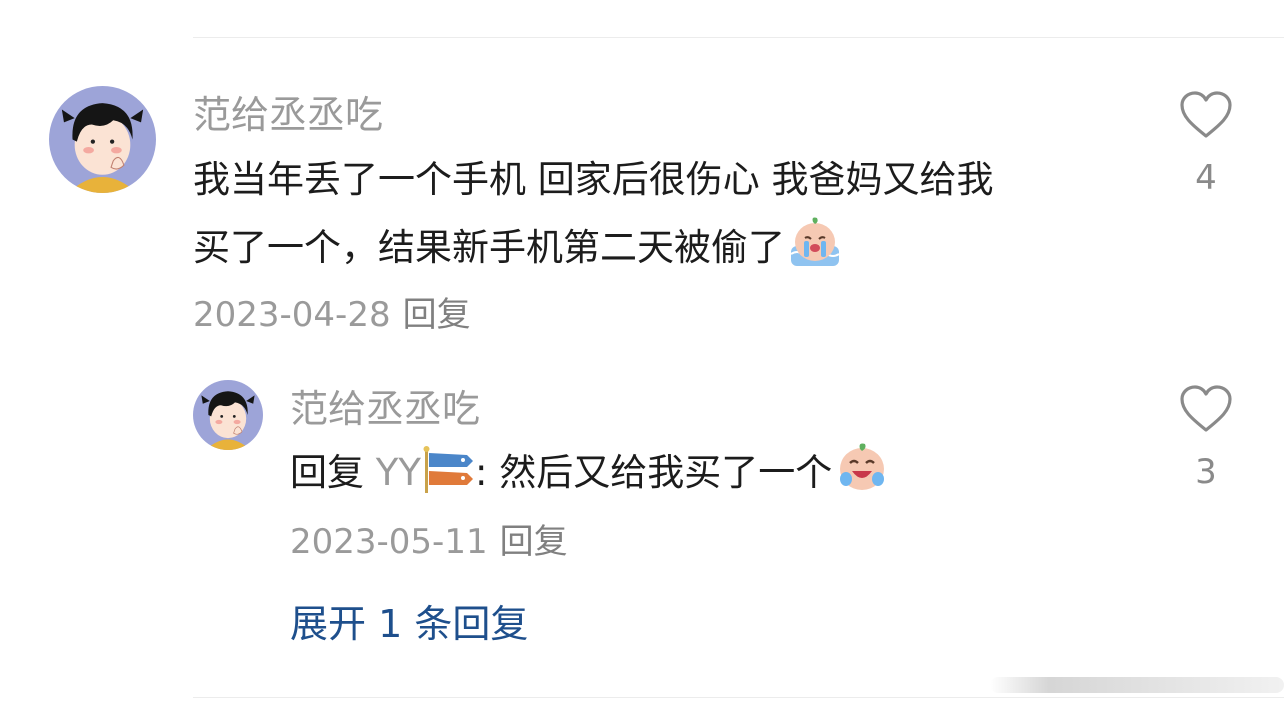 This screenshot has height=724, width=1284. What do you see at coordinates (738, 697) in the screenshot?
I see `bottom-divider` at bounding box center [738, 697].